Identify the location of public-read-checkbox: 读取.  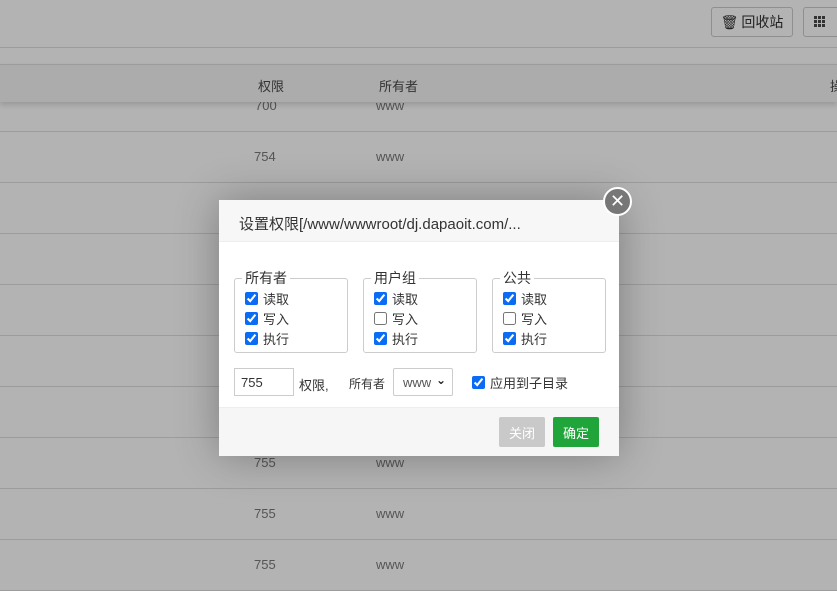
(549, 298).